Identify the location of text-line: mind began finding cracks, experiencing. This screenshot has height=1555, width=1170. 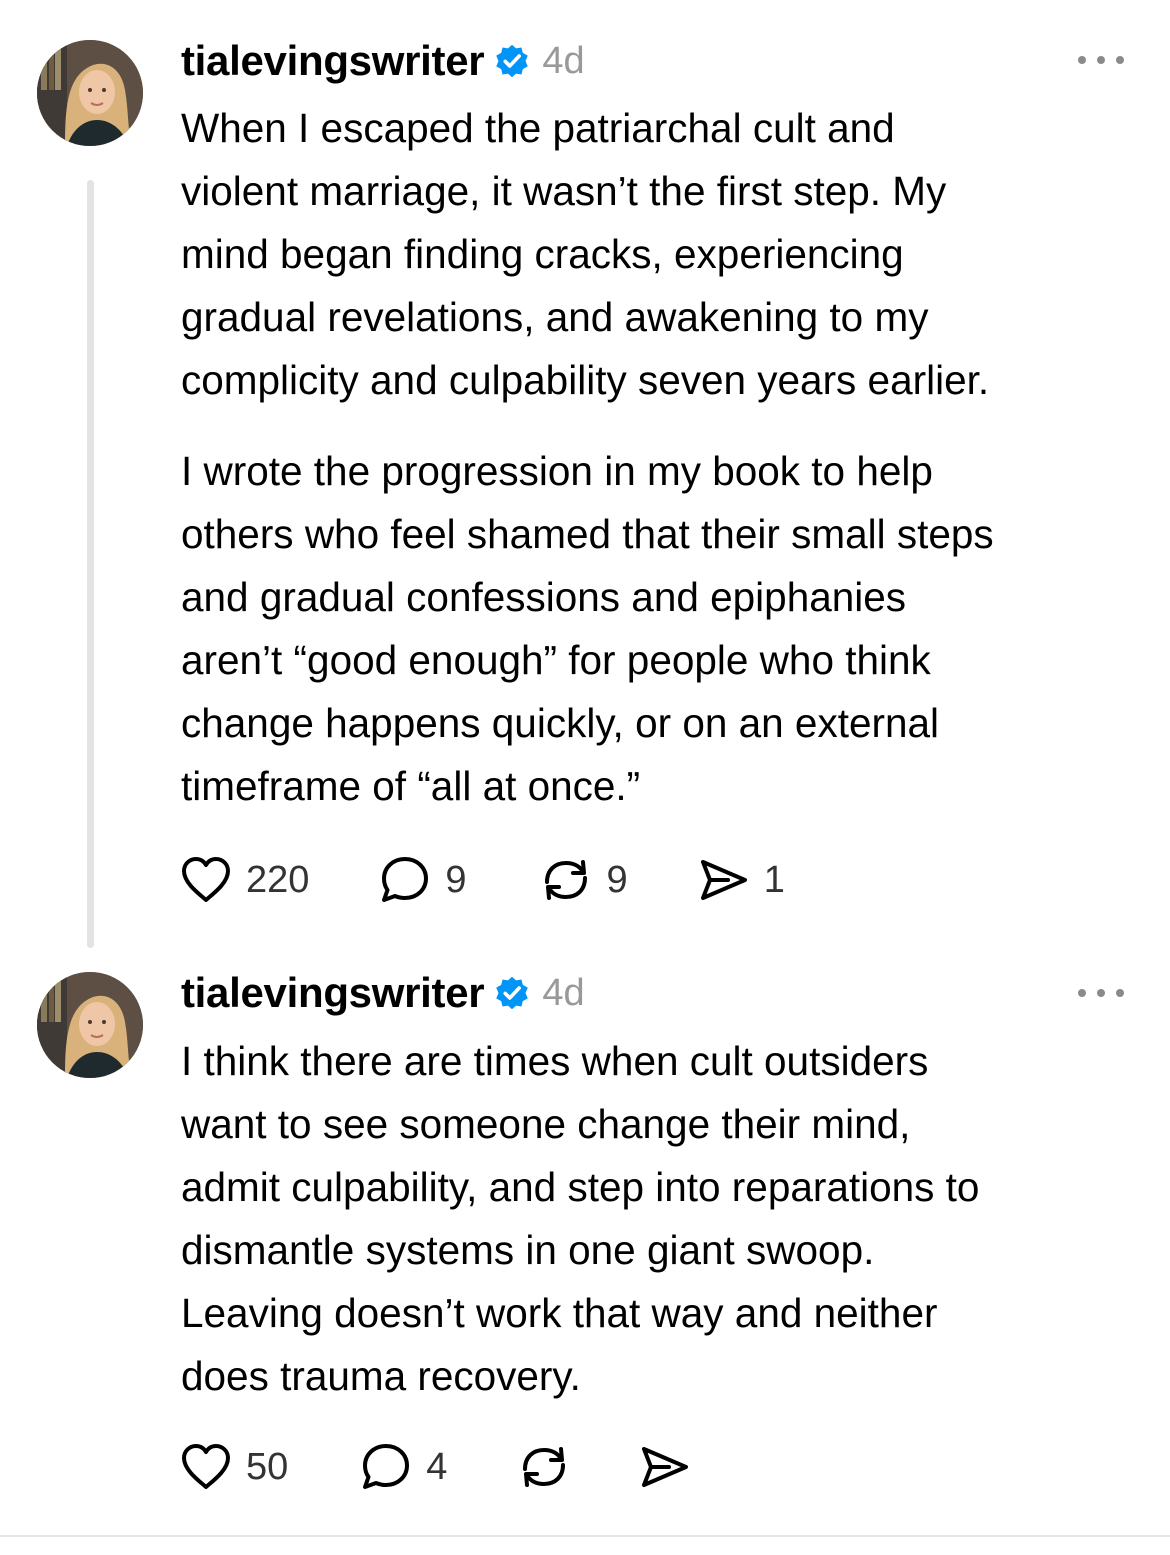
(542, 254).